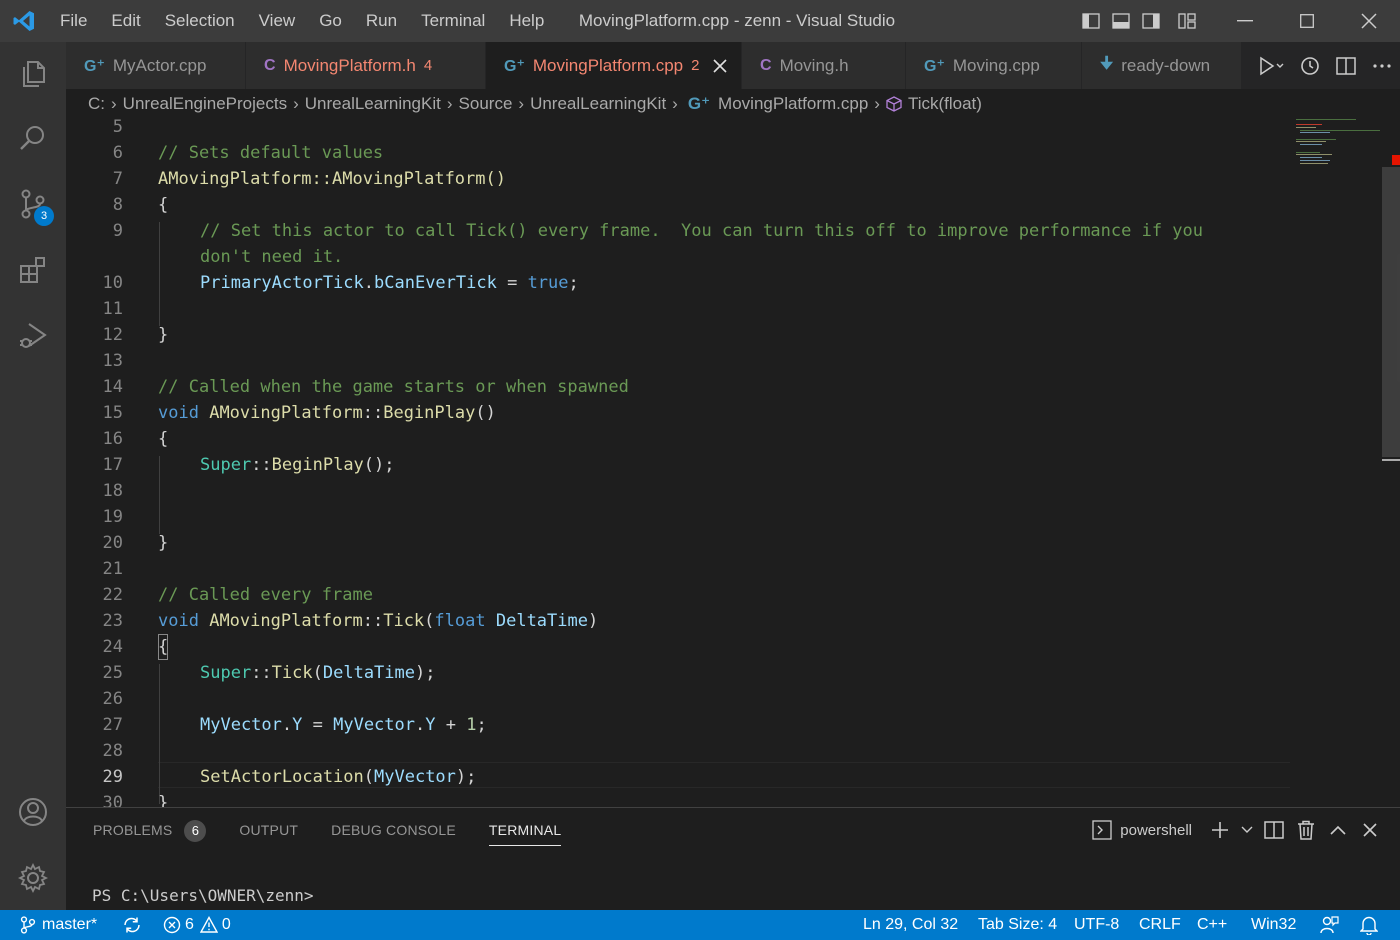 Image resolution: width=1400 pixels, height=940 pixels. Describe the element at coordinates (720, 65) in the screenshot. I see `close-tab-icon` at that location.